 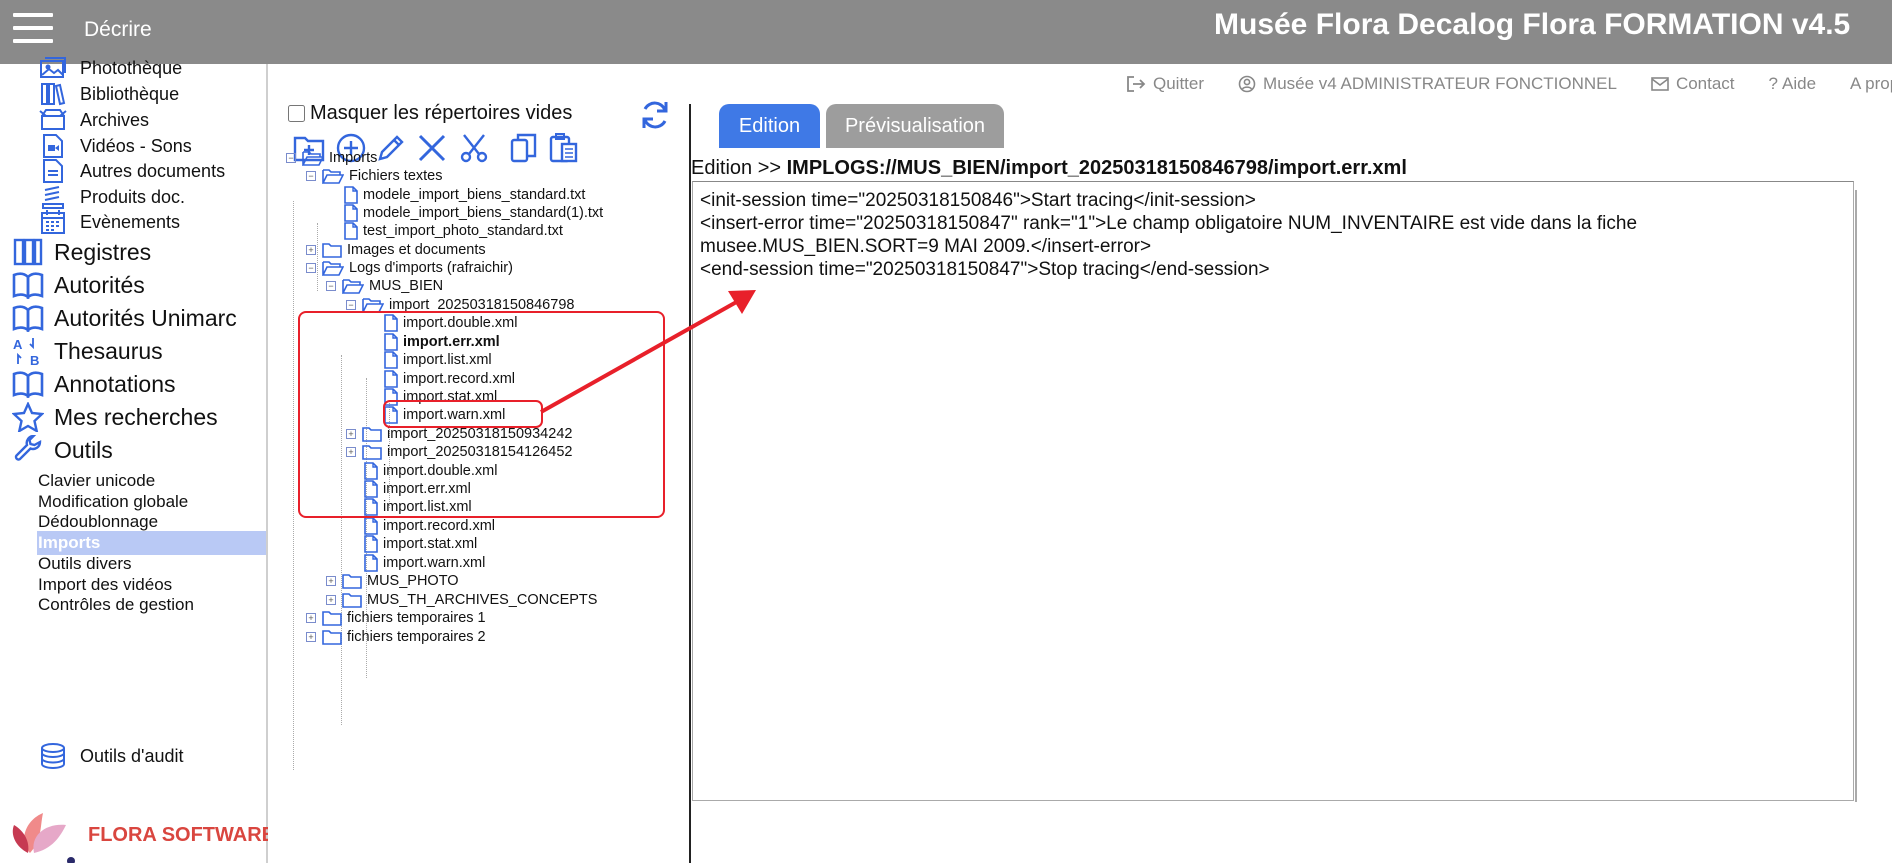 I want to click on tree-folder: + MUS_PHOTO, so click(x=392, y=581).